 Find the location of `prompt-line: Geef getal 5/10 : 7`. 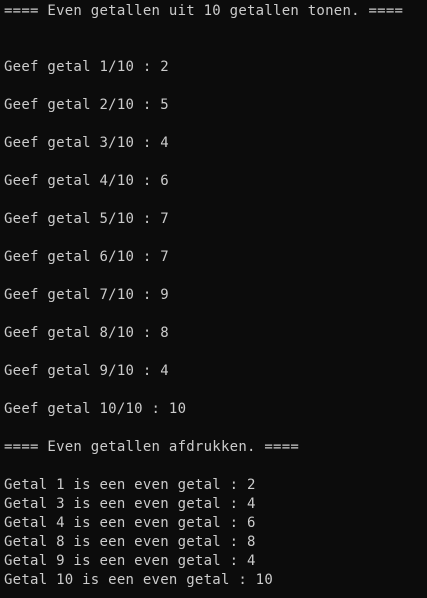

prompt-line: Geef getal 5/10 : 7 is located at coordinates (86, 219).